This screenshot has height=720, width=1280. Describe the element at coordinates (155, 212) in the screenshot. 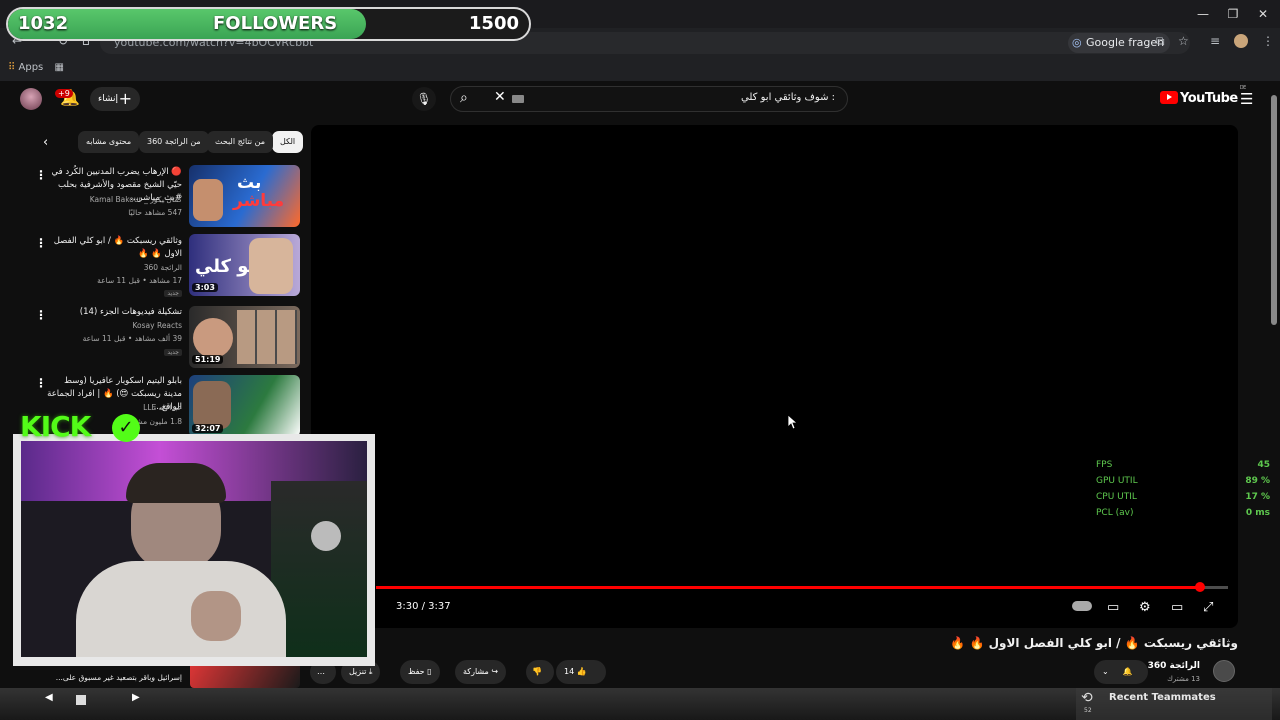

I see `video-meta: 547 مشاهد حاليًا` at that location.